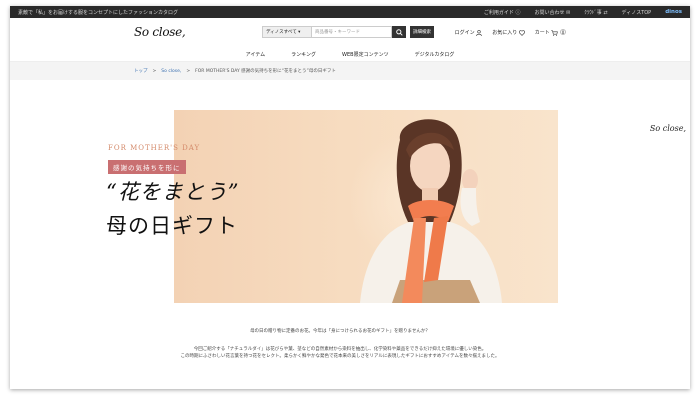 The image size is (700, 401). I want to click on search-input: 商品番号・キーワード, so click(352, 32).